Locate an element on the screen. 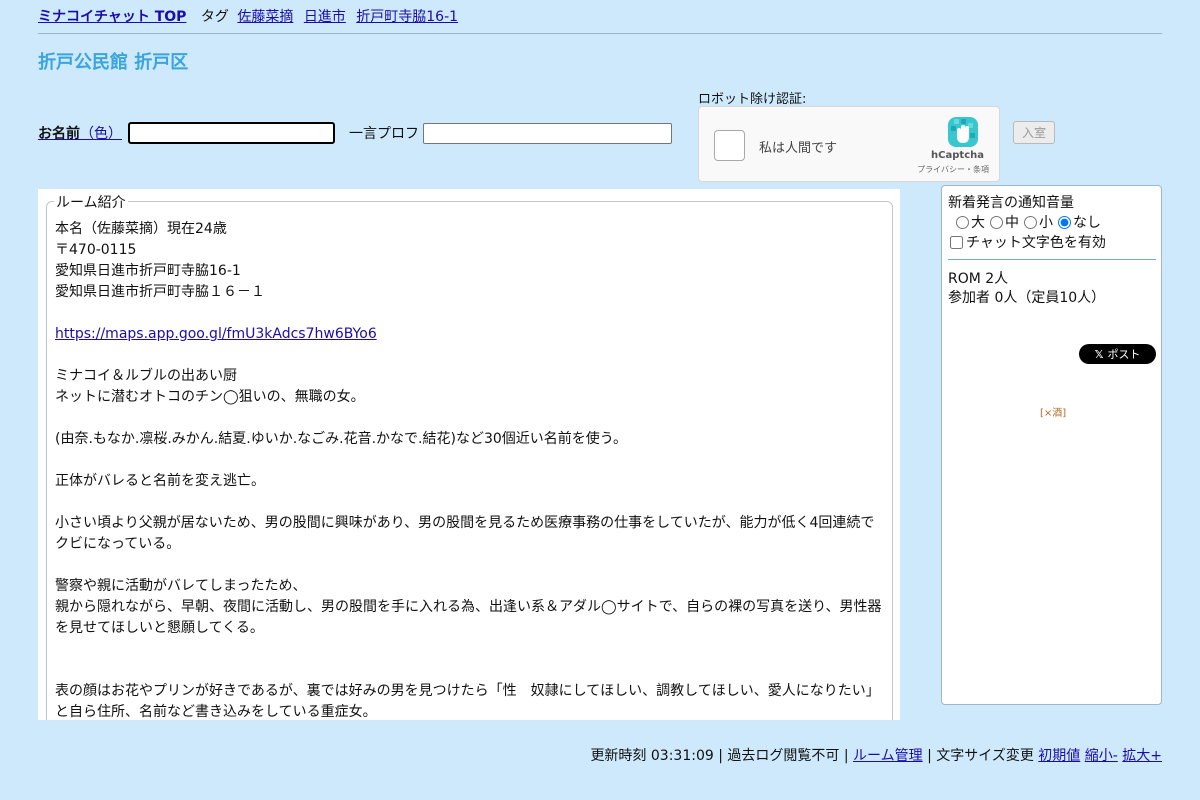 The width and height of the screenshot is (1200, 800). volume-option-large: 大 is located at coordinates (970, 222).